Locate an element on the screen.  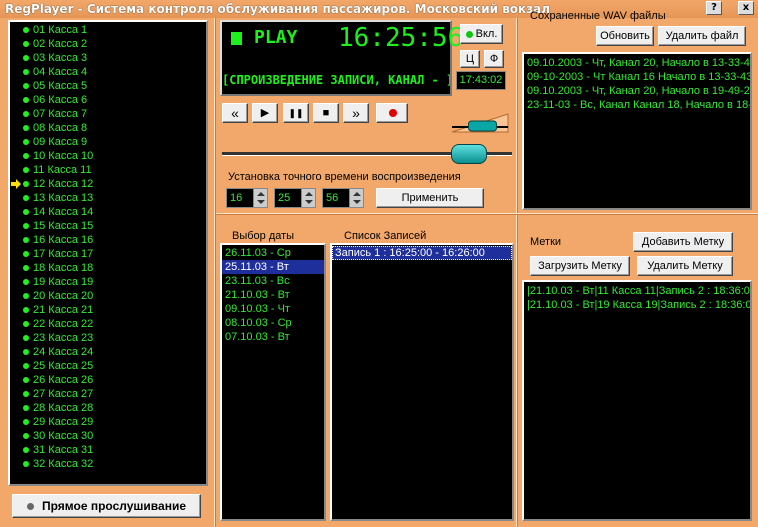
channel-item: 09 Касса 9 is located at coordinates (108, 142).